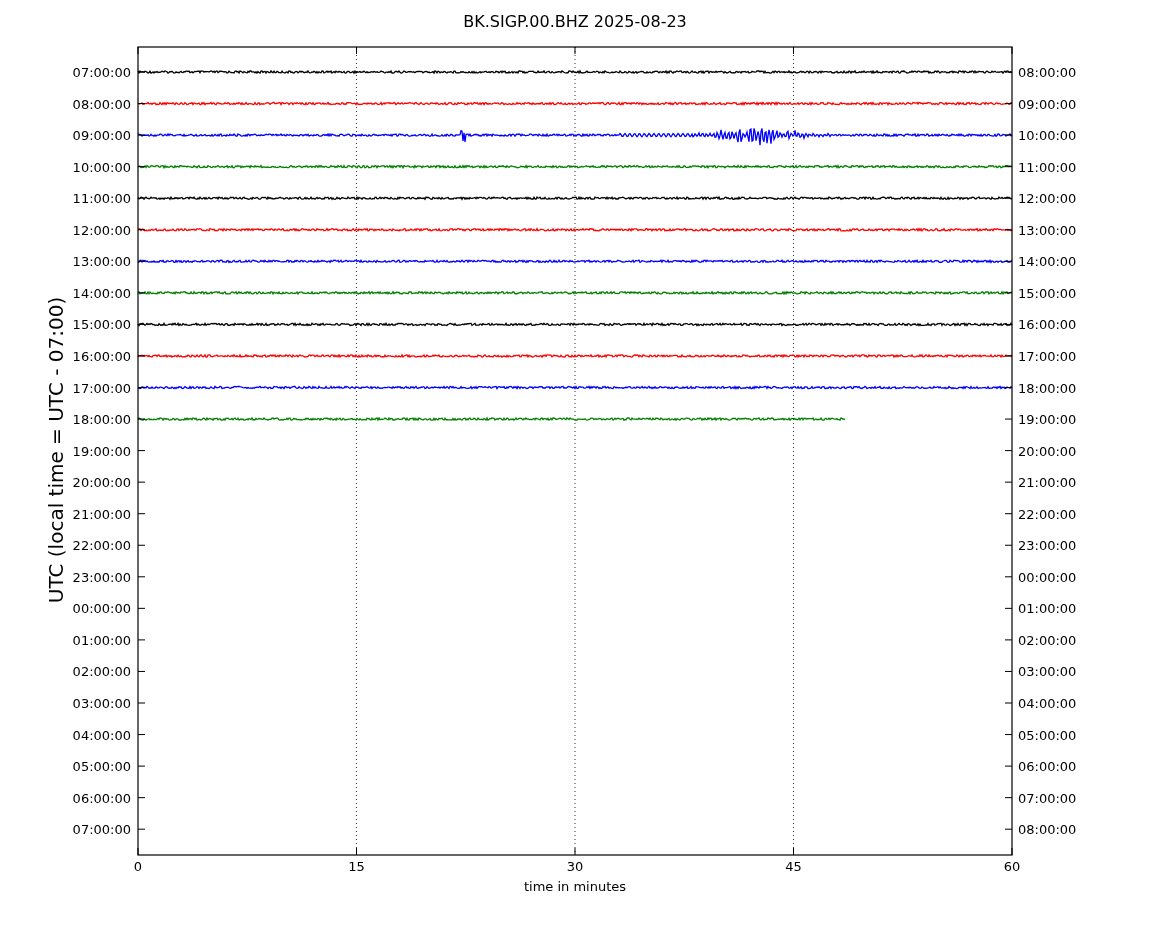  What do you see at coordinates (793, 866) in the screenshot?
I see `x-tick-label: 45` at bounding box center [793, 866].